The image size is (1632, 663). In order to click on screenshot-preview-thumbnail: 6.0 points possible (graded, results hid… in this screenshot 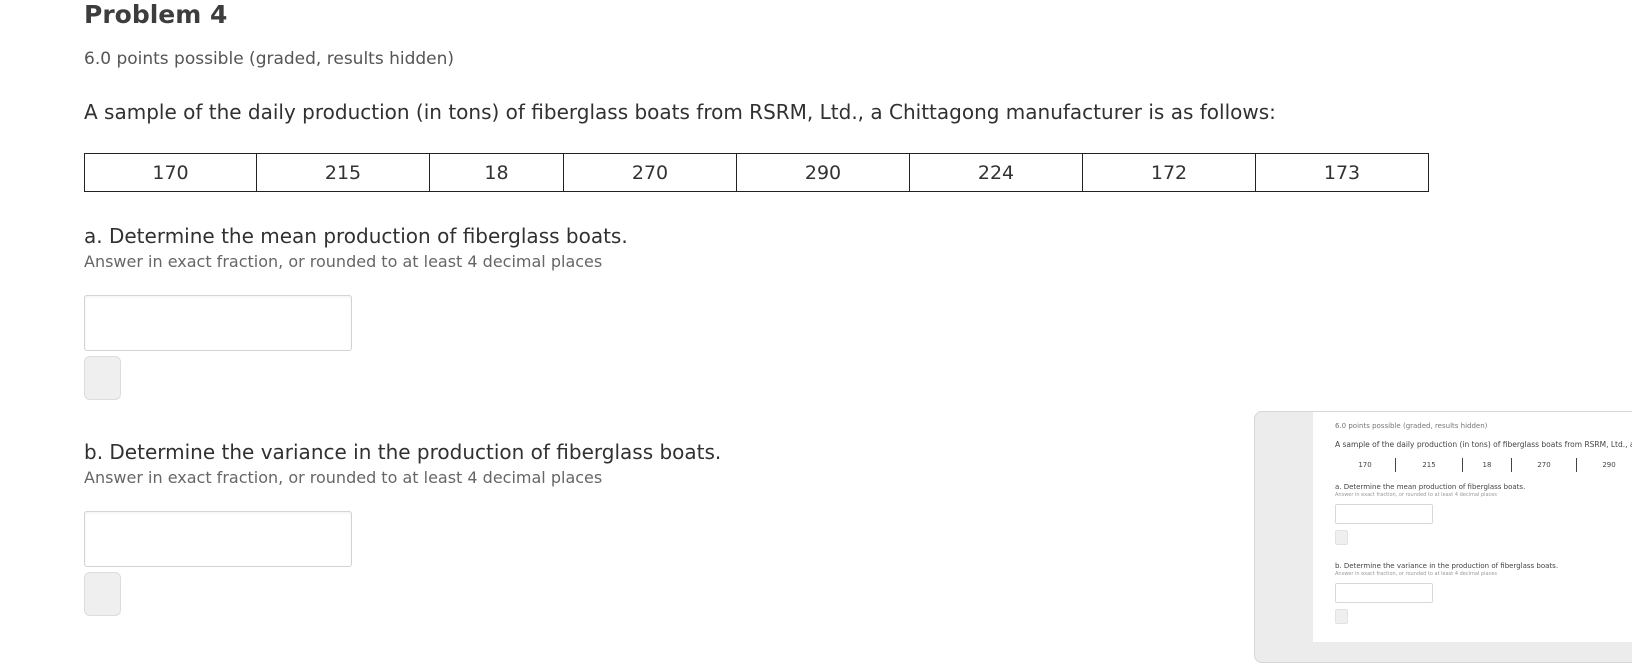, I will do `click(1443, 537)`.